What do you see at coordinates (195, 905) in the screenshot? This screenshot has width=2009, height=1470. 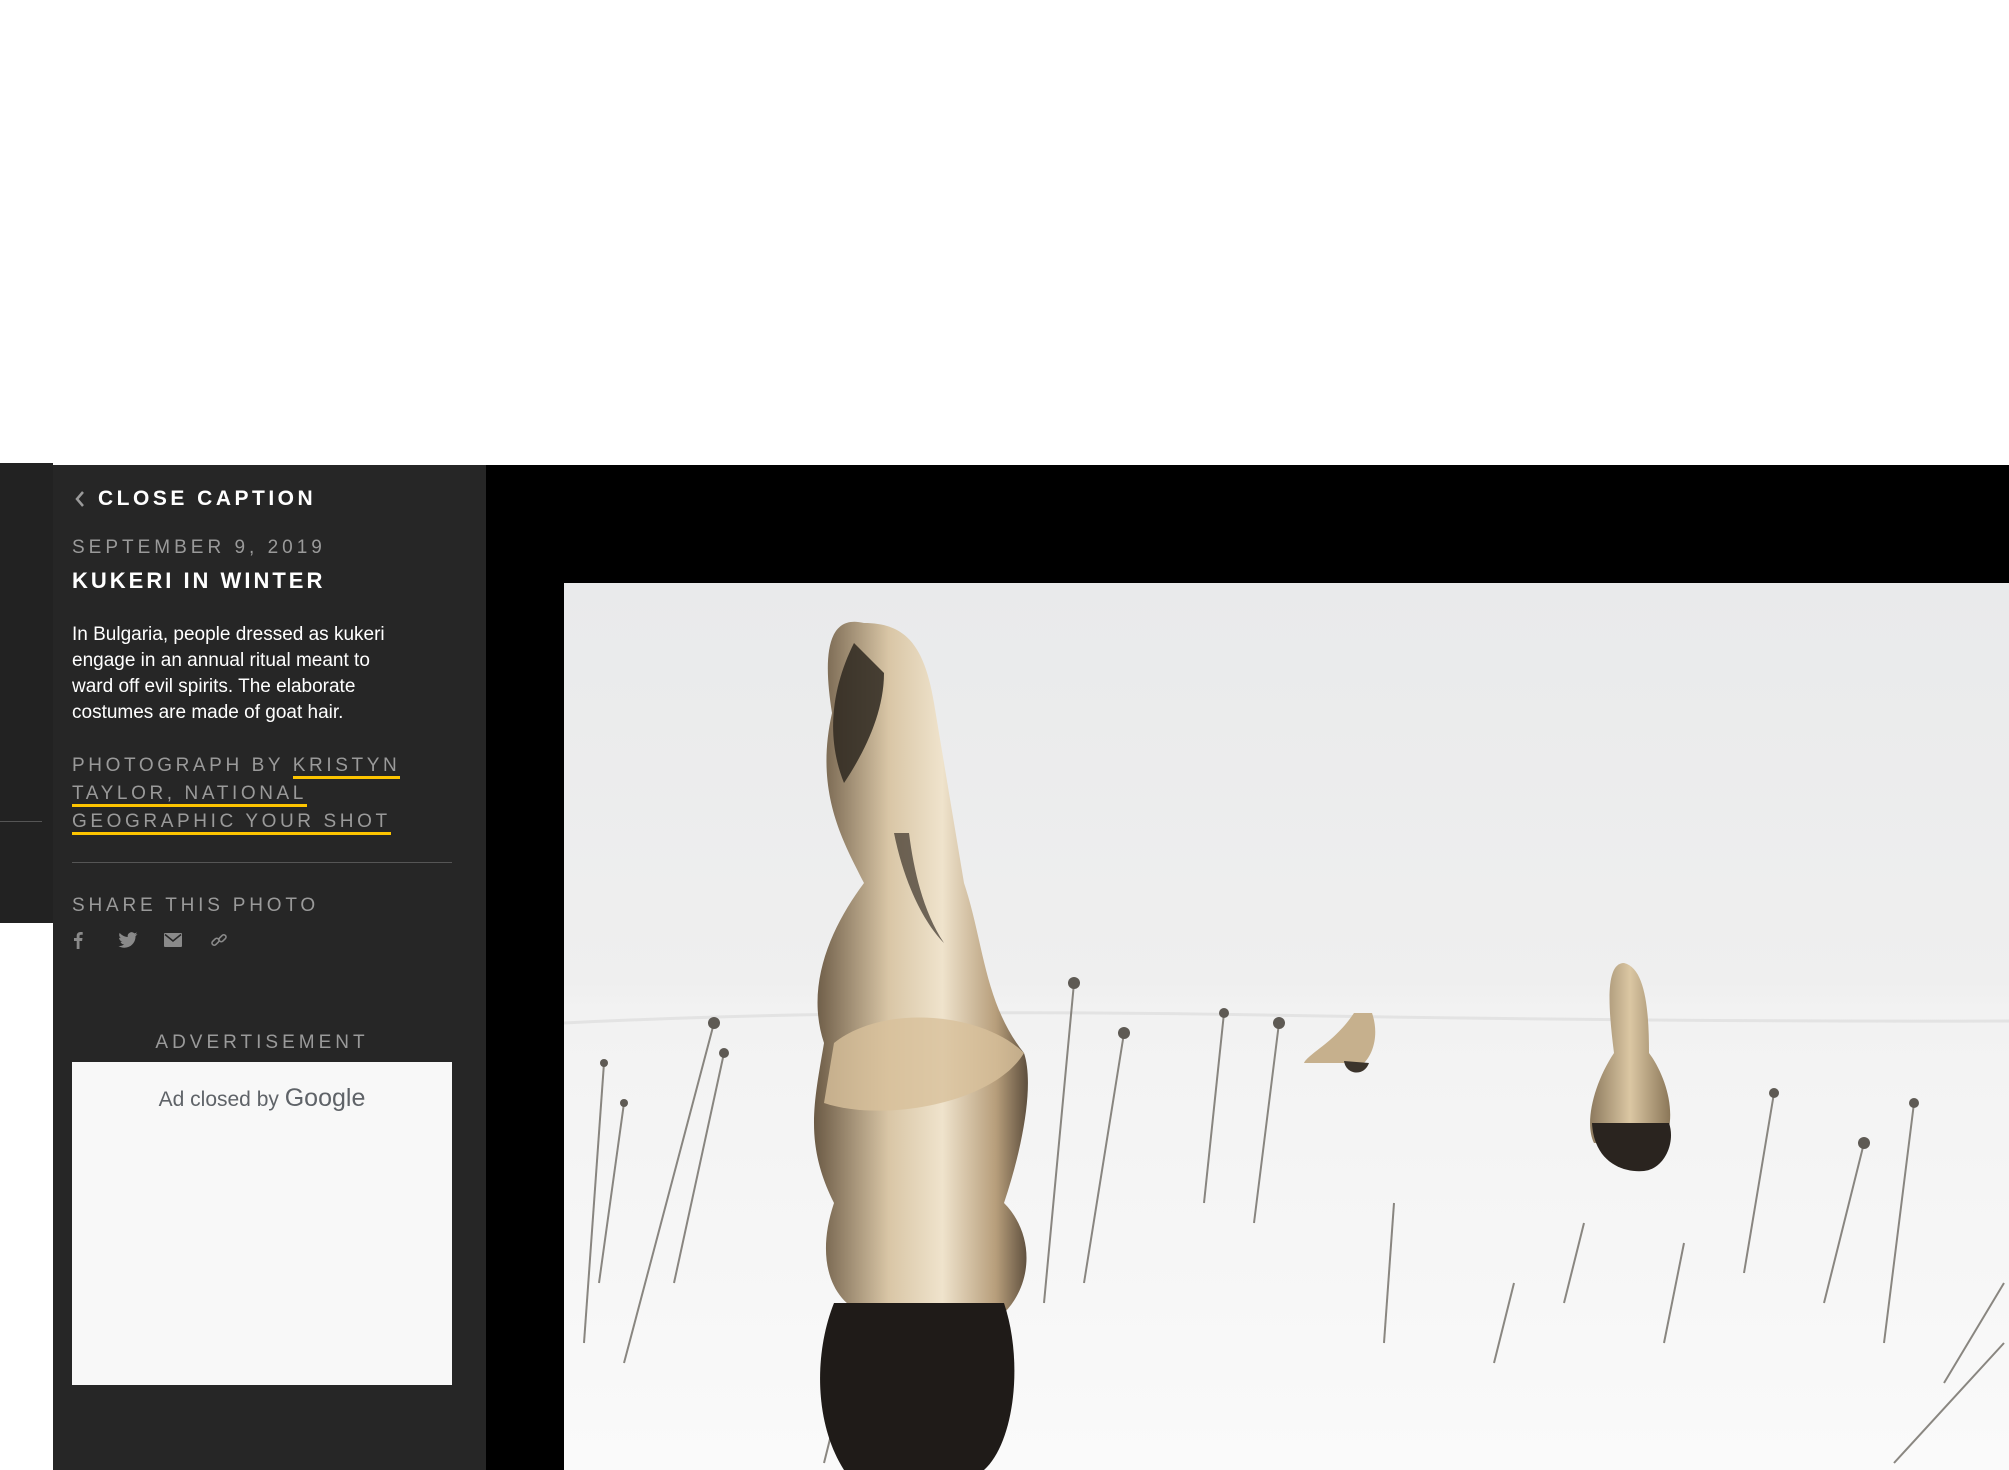 I see `share-label: SHARE THIS PHOTO` at bounding box center [195, 905].